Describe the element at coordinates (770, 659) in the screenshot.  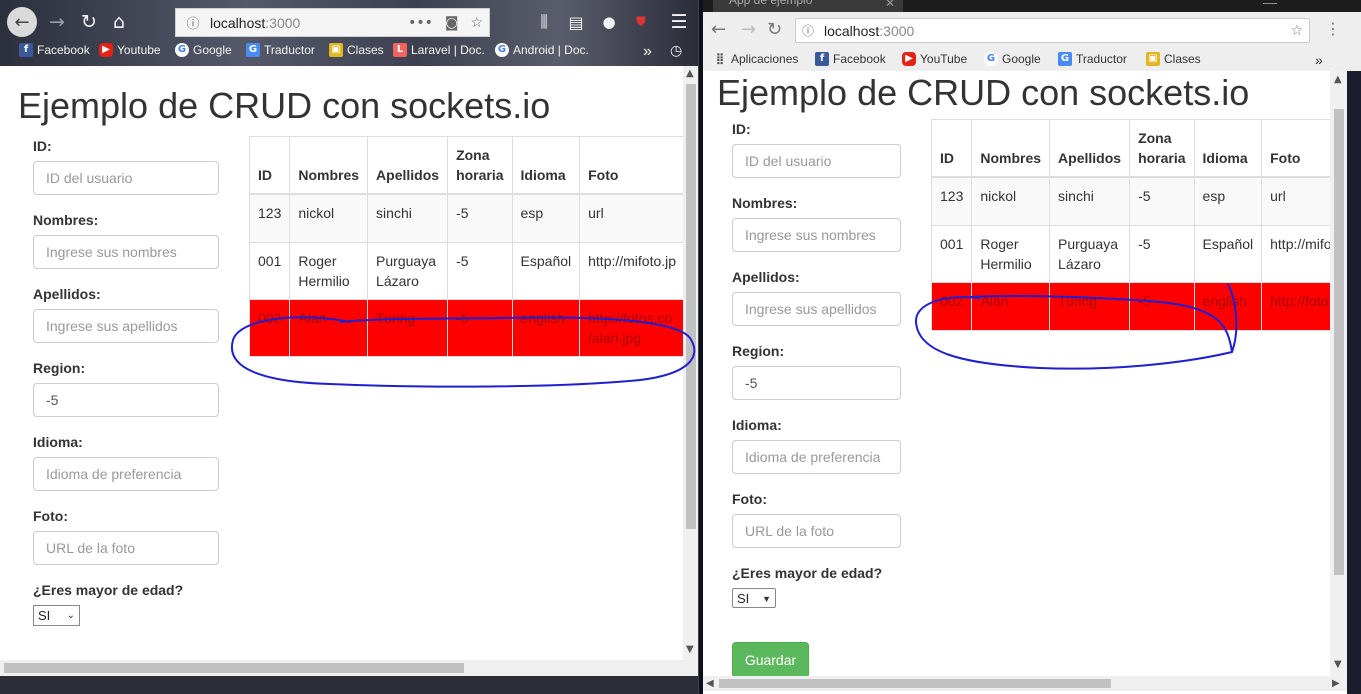
I see `save-button: Guardar` at that location.